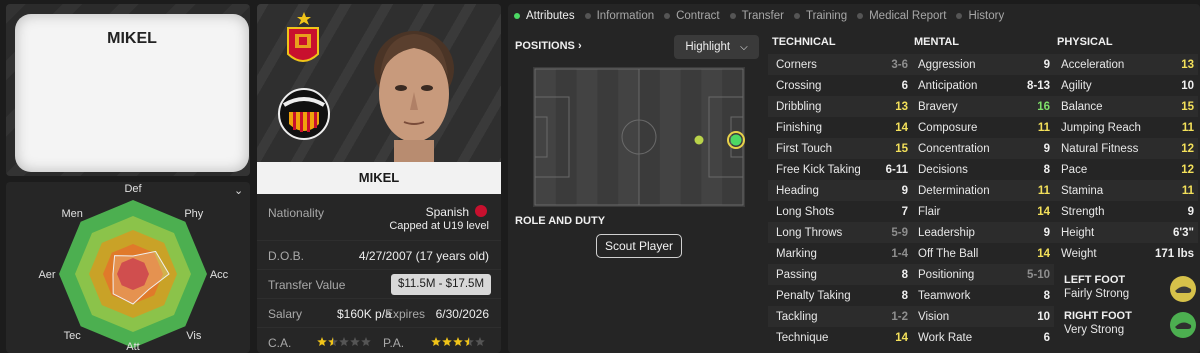 This screenshot has height=353, width=1200. What do you see at coordinates (840, 85) in the screenshot?
I see `technical-attribute-row: Crossing 6` at bounding box center [840, 85].